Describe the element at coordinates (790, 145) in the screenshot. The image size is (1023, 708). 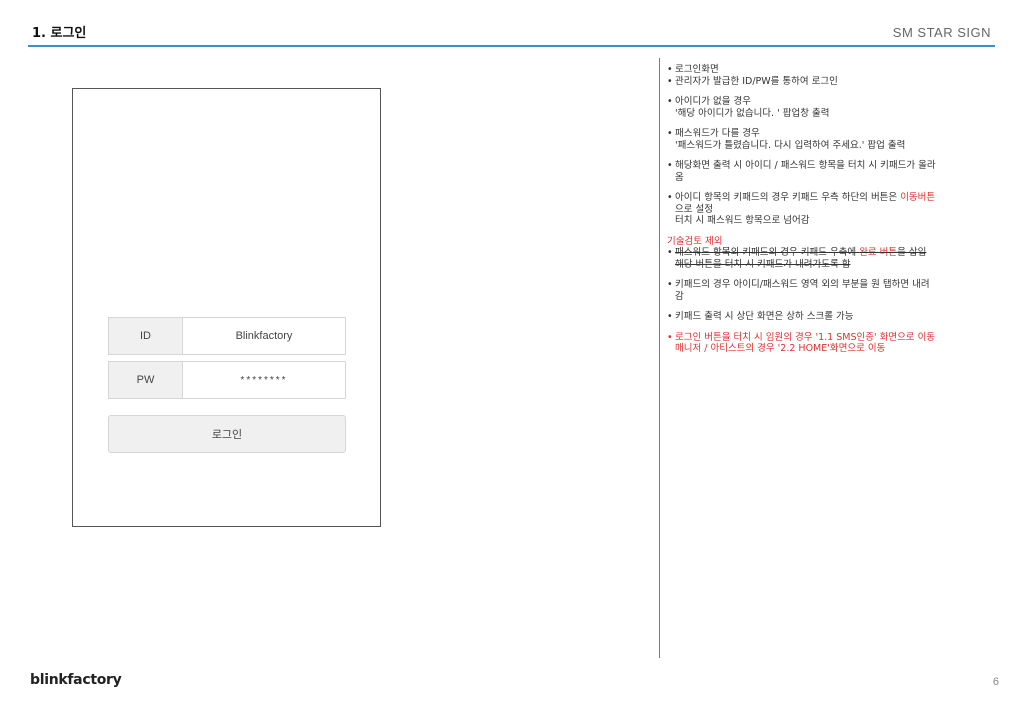
I see `note-text: '패스워드가 틀렸습니다. 다시 입력하여 주세요.' 팝업 출력` at that location.